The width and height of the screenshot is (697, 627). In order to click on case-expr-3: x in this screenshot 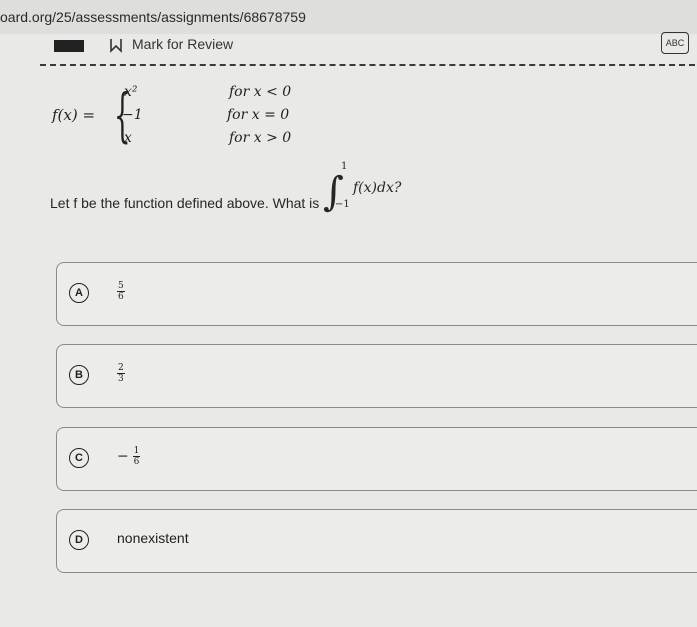, I will do `click(128, 138)`.